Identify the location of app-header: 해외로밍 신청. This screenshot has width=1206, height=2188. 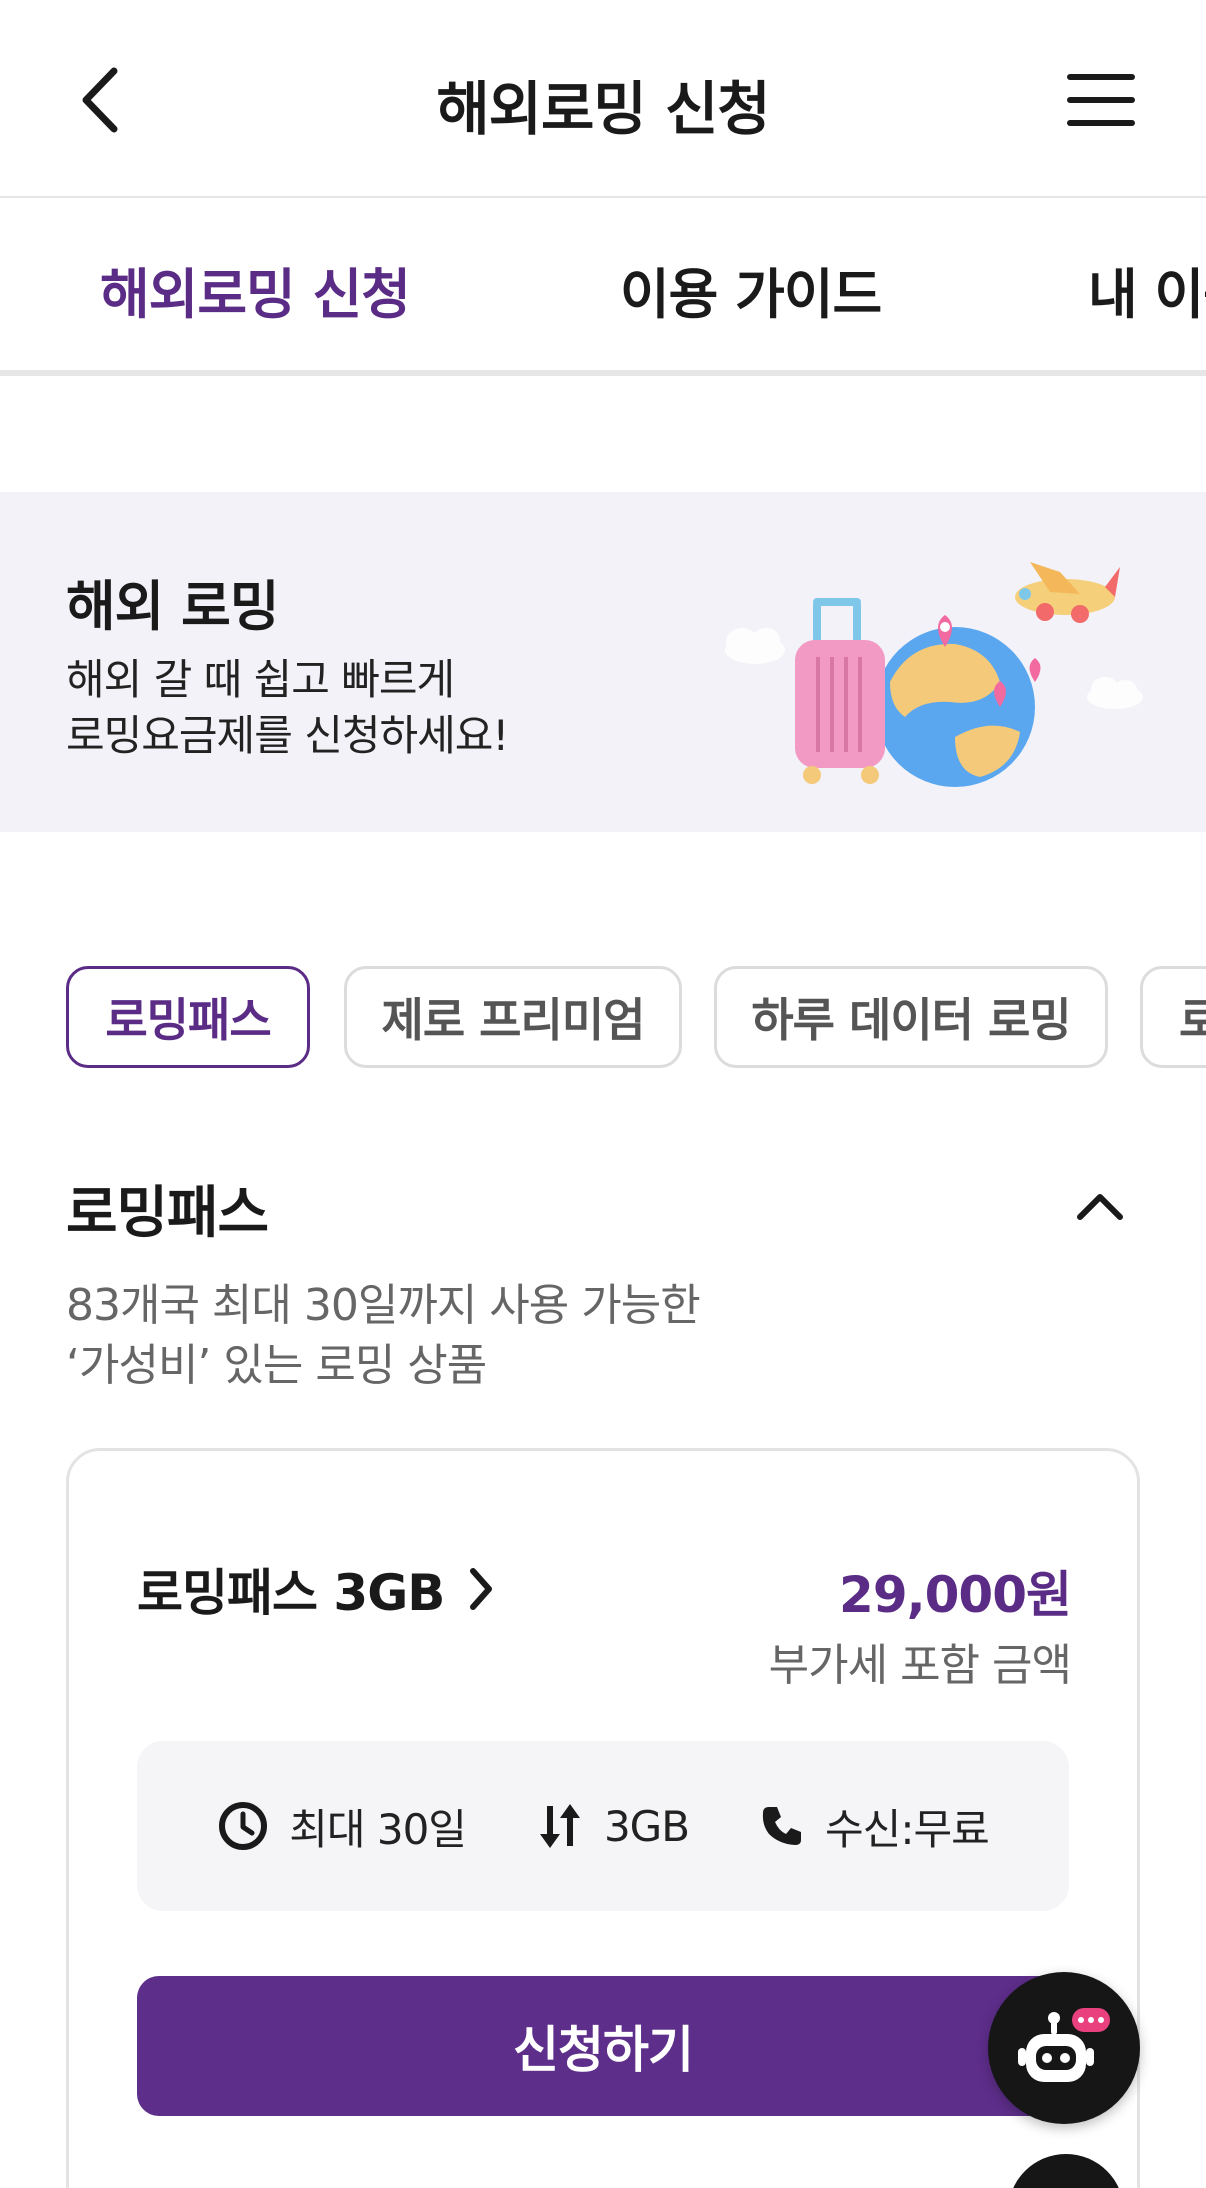
(603, 99).